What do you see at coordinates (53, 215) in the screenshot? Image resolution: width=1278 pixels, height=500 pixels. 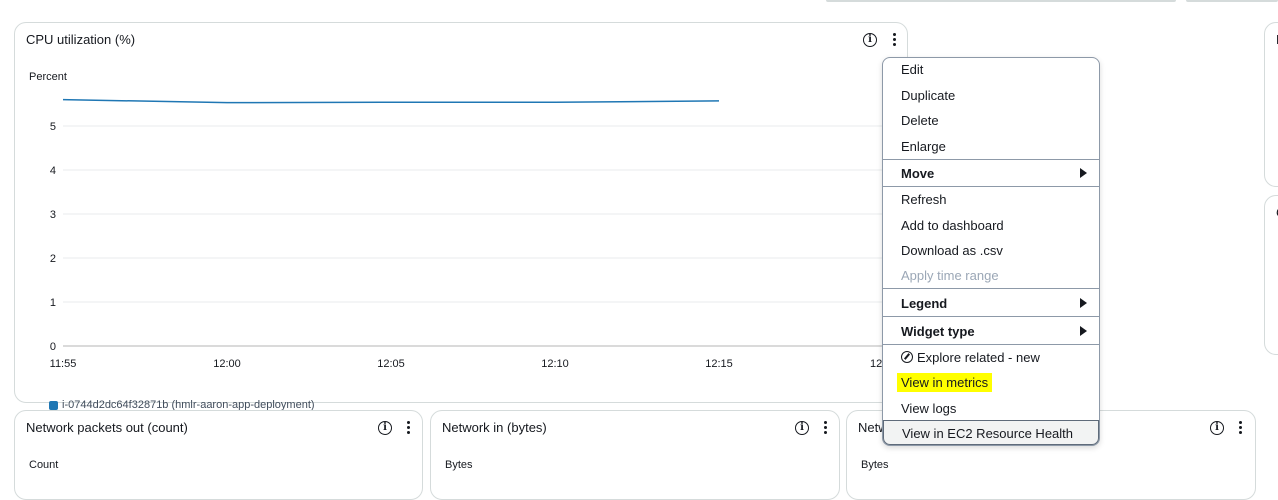 I see `y-tick-label: 3` at bounding box center [53, 215].